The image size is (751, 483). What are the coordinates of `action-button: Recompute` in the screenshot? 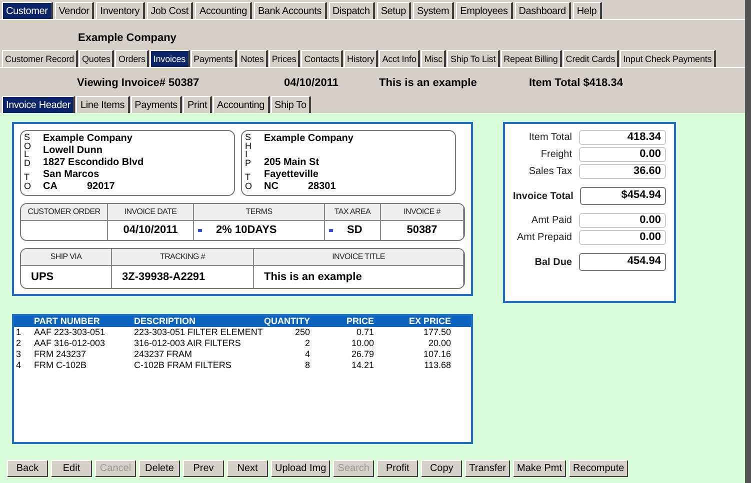 It's located at (598, 468).